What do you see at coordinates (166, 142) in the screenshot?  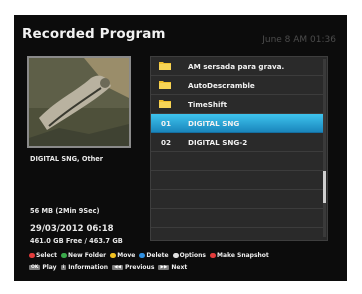 I see `recording-number: 02` at bounding box center [166, 142].